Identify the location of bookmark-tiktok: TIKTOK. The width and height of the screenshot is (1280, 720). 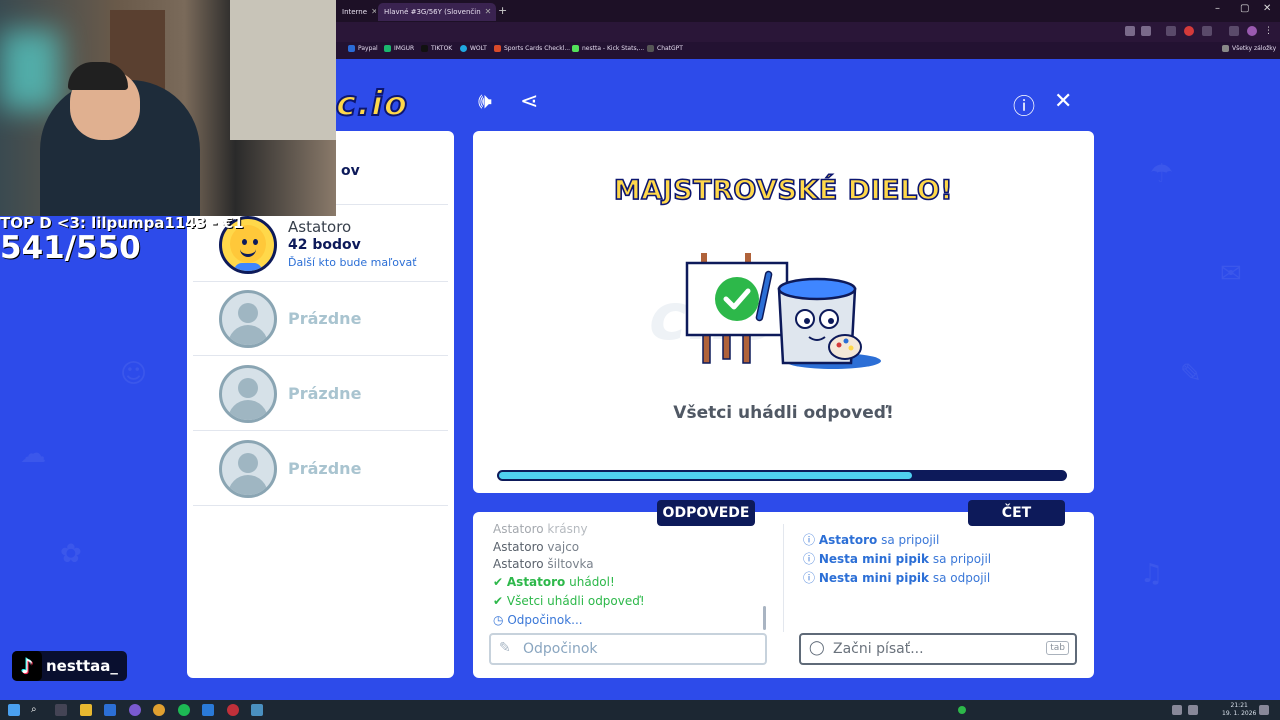
(436, 48).